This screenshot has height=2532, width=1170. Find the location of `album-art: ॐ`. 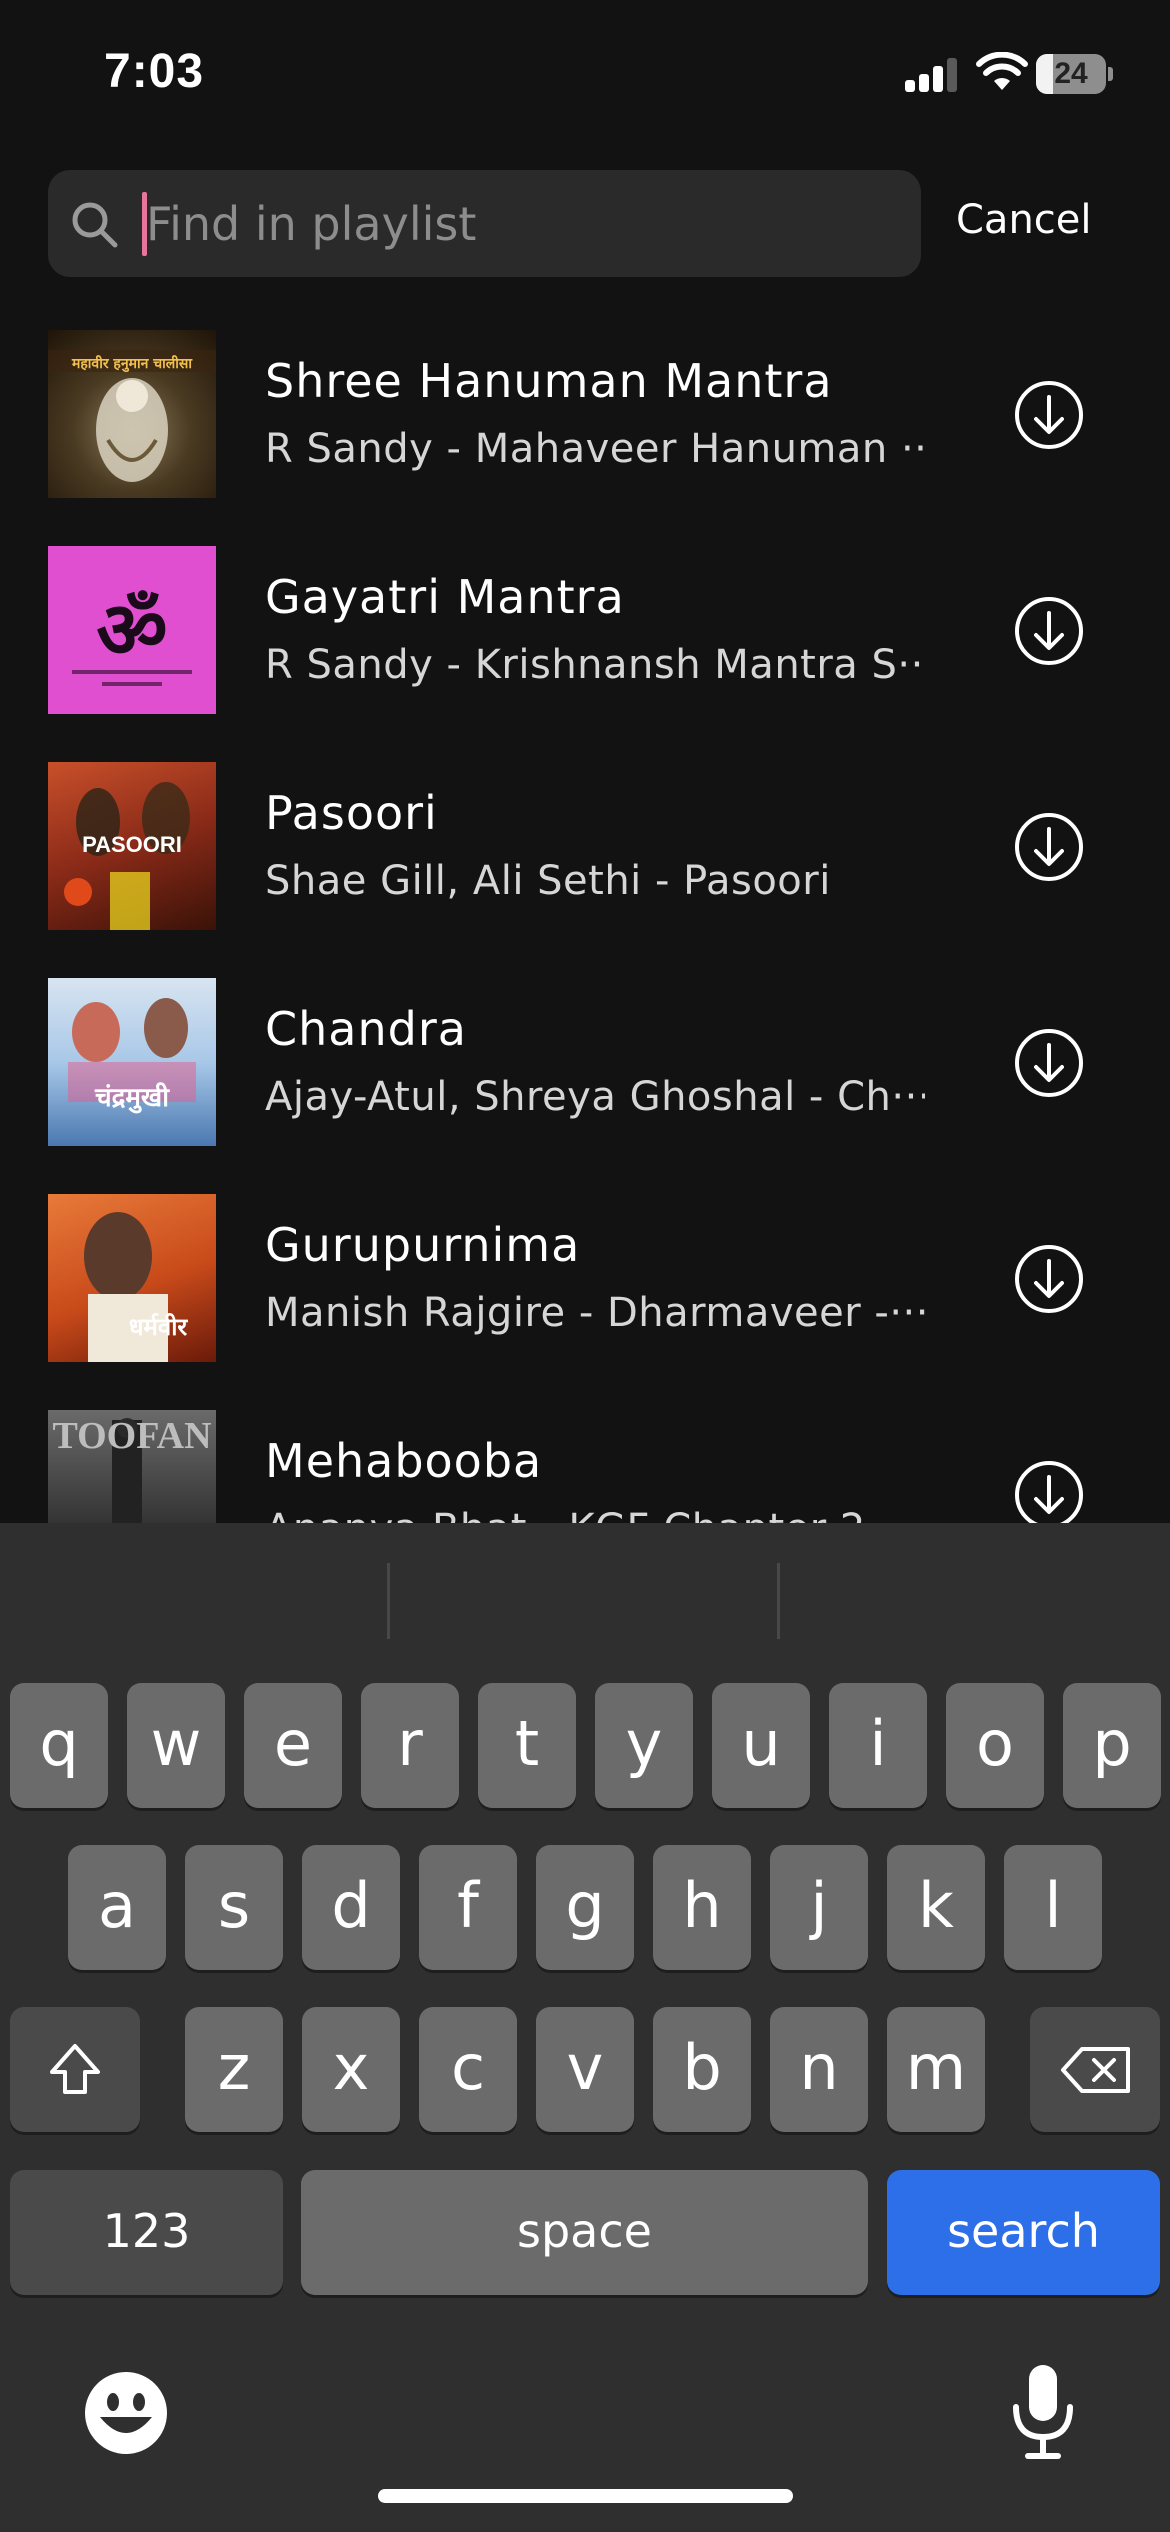

album-art: ॐ is located at coordinates (132, 630).